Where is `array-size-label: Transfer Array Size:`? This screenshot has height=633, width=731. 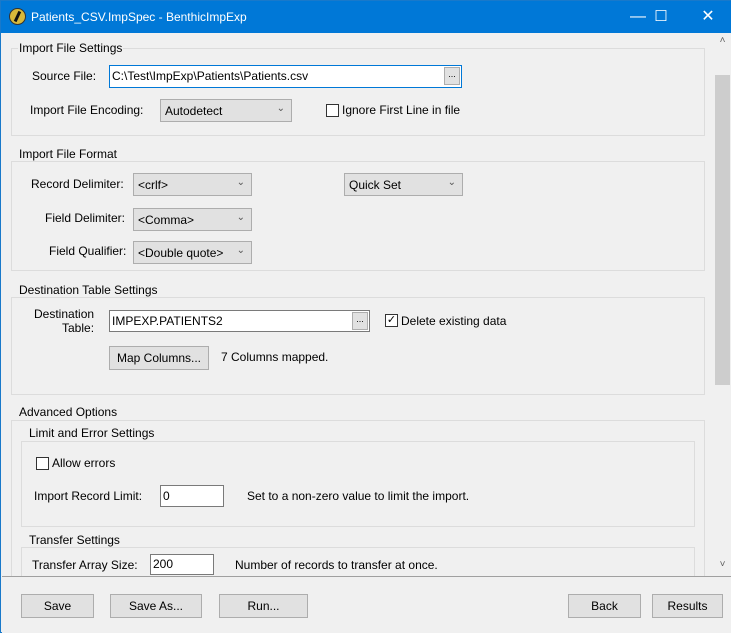
array-size-label: Transfer Array Size: is located at coordinates (85, 565).